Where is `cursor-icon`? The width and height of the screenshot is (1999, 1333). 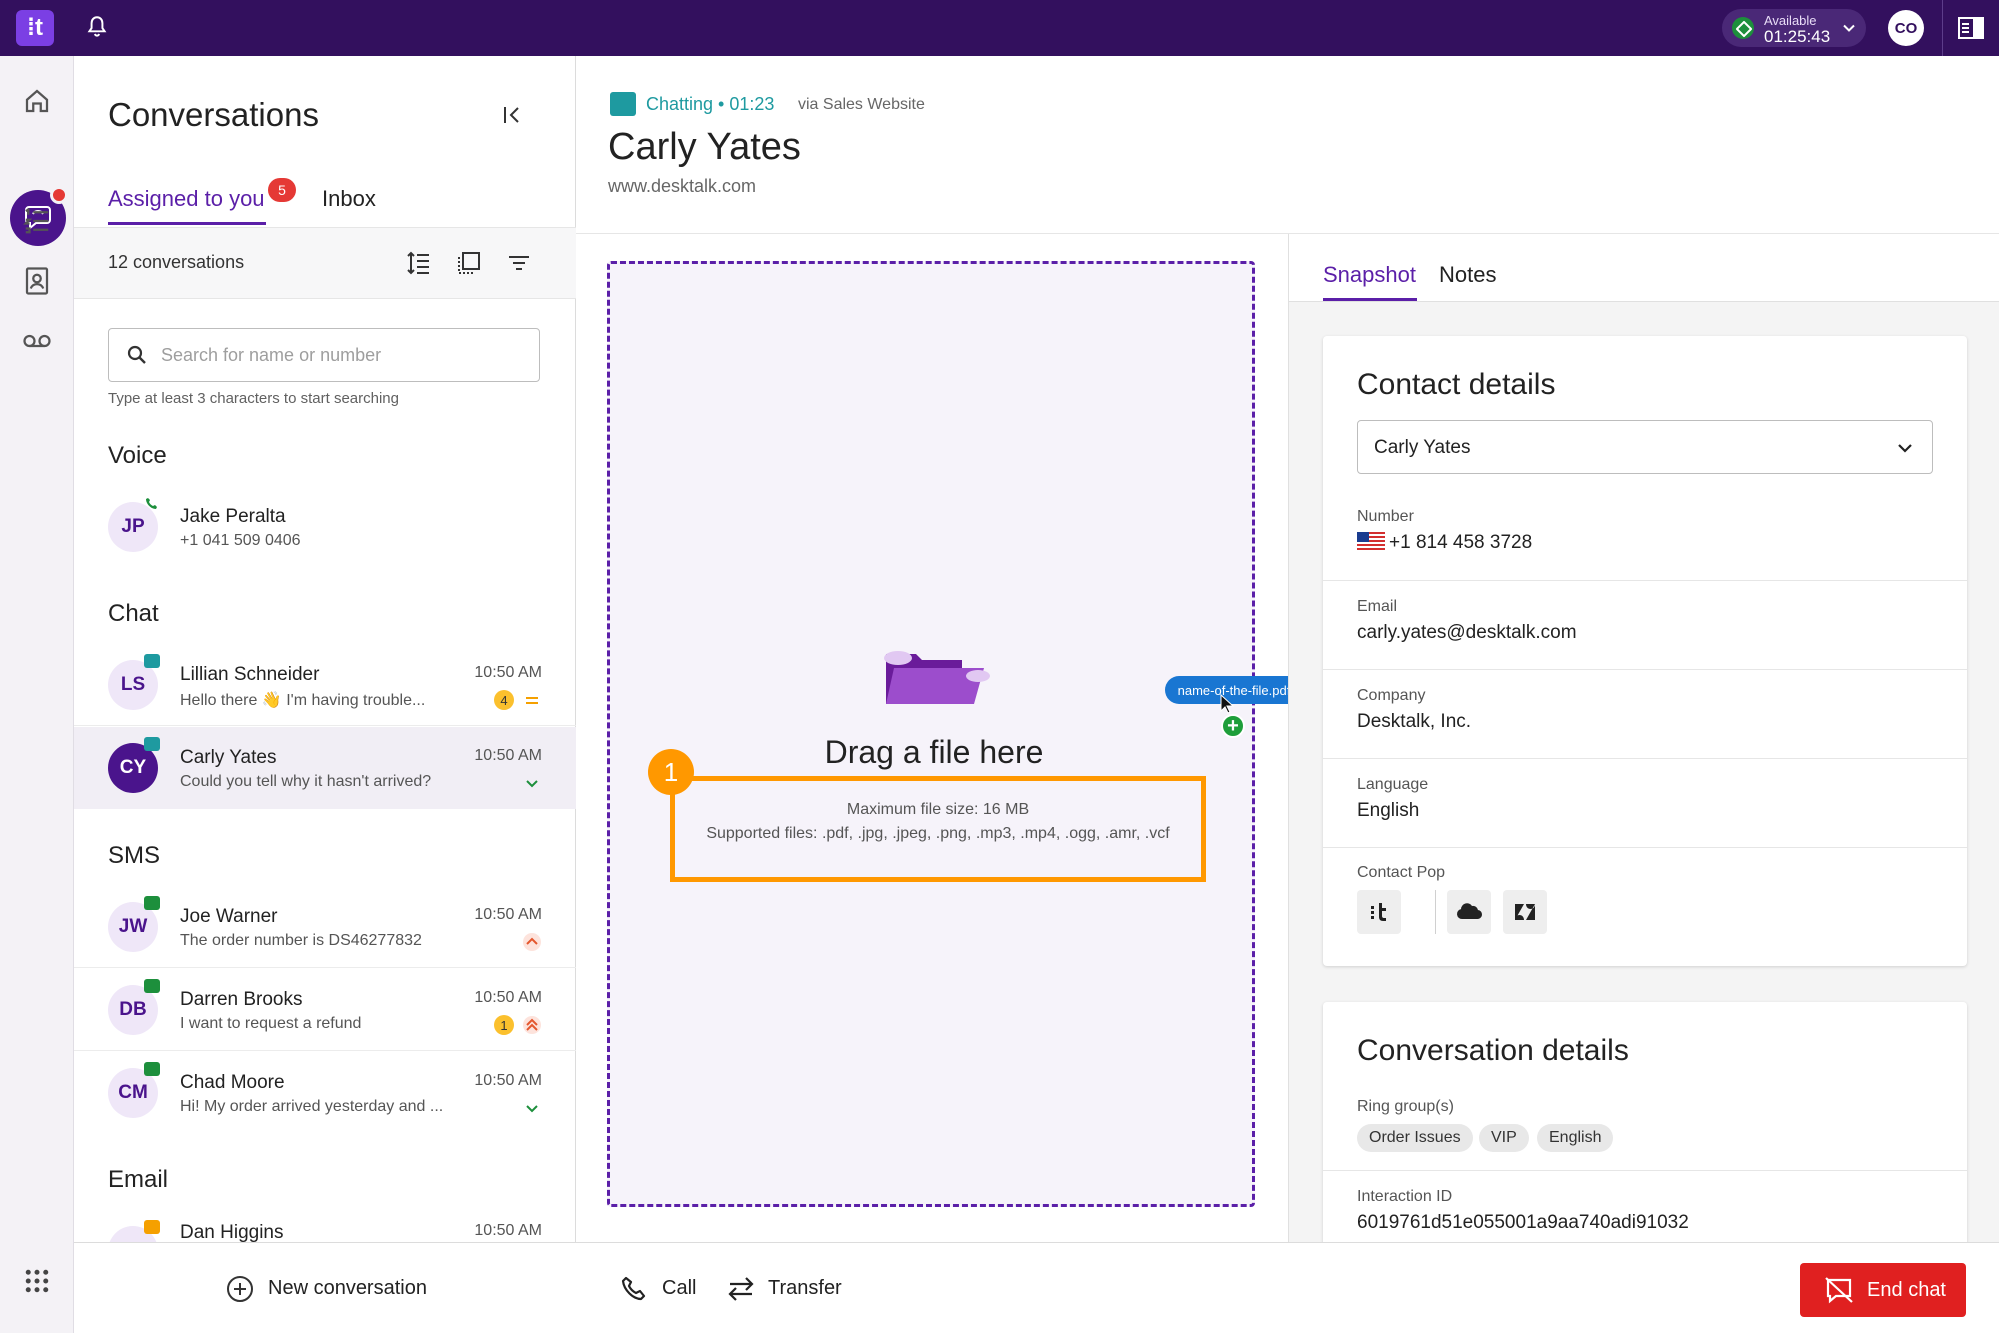
cursor-icon is located at coordinates (1227, 704).